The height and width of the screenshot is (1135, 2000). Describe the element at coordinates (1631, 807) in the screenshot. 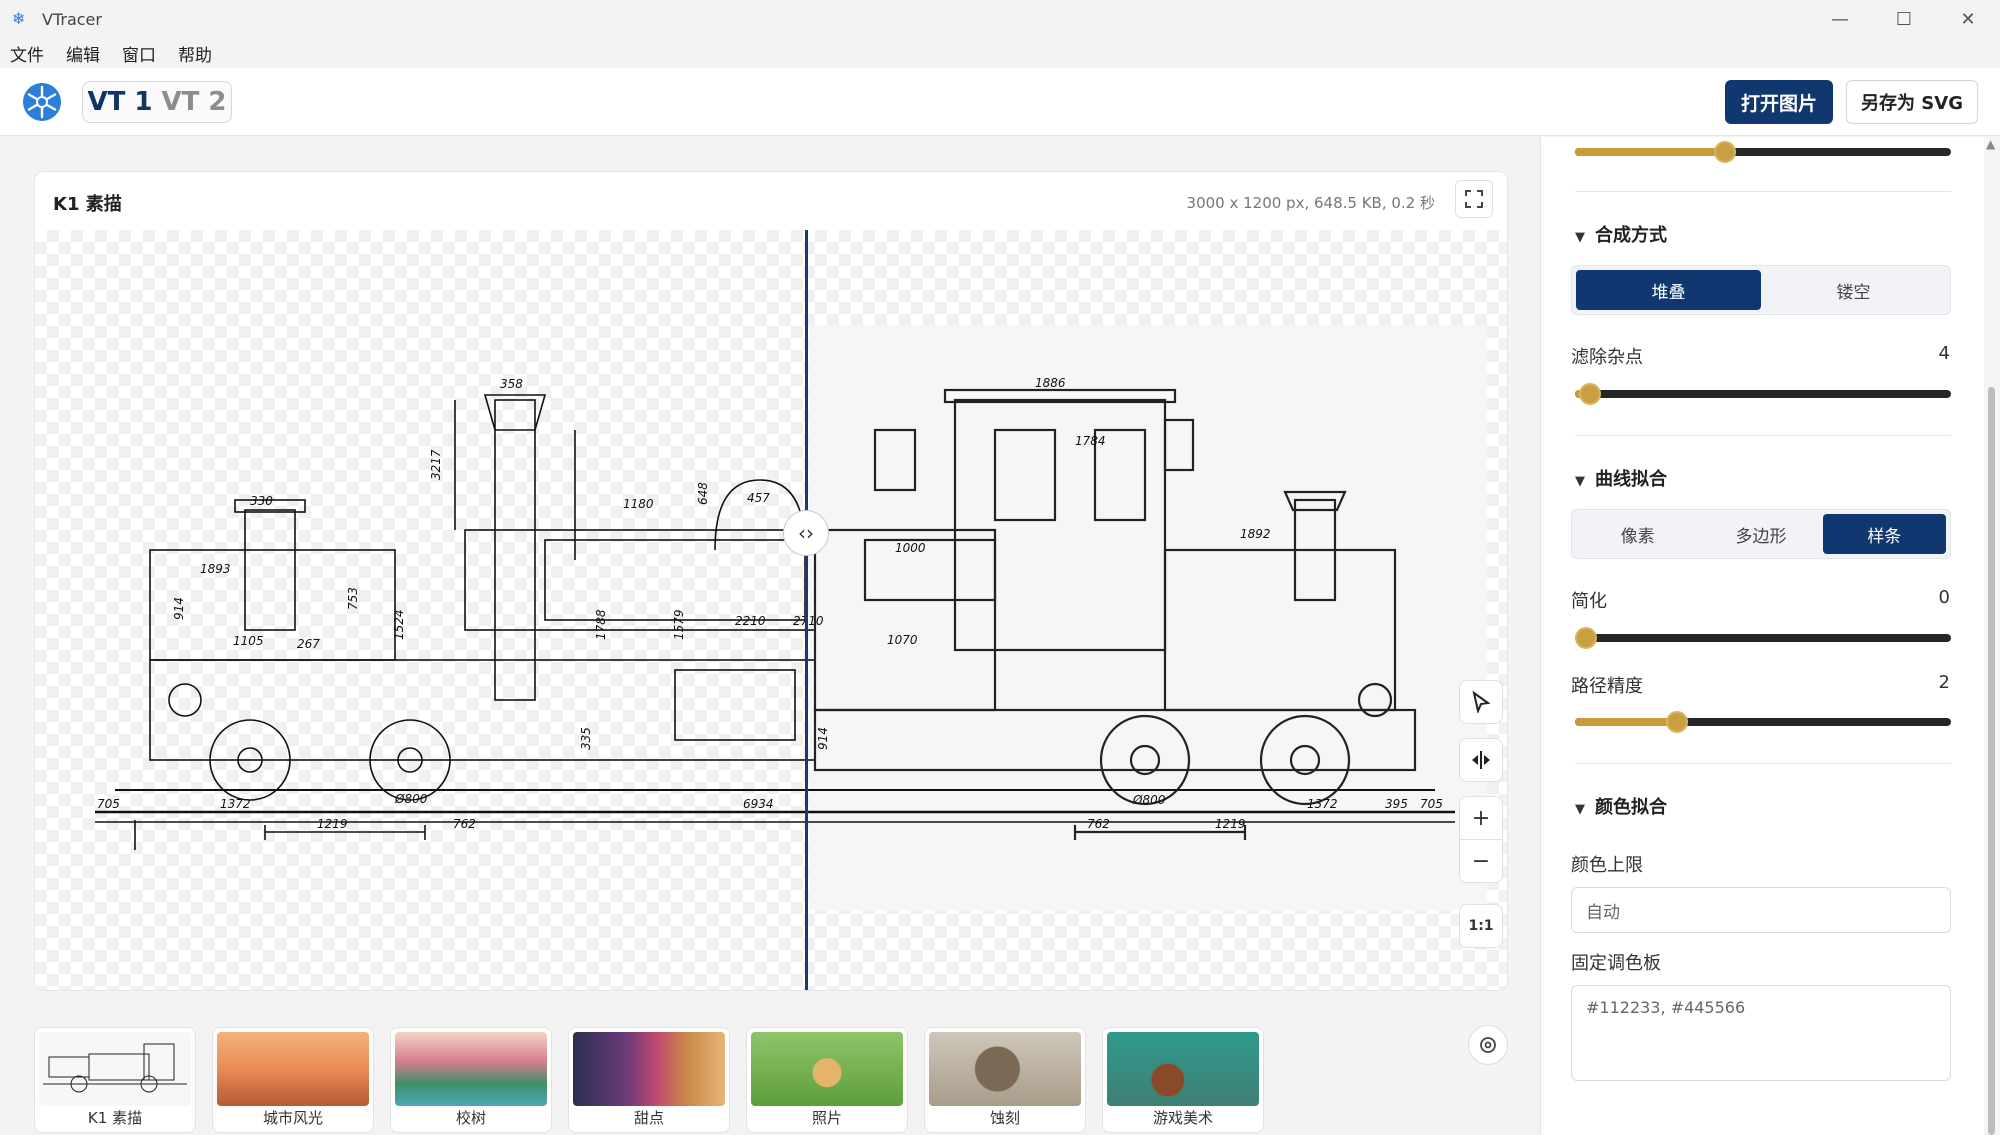

I see `section-title-text: 颜色拟合` at that location.